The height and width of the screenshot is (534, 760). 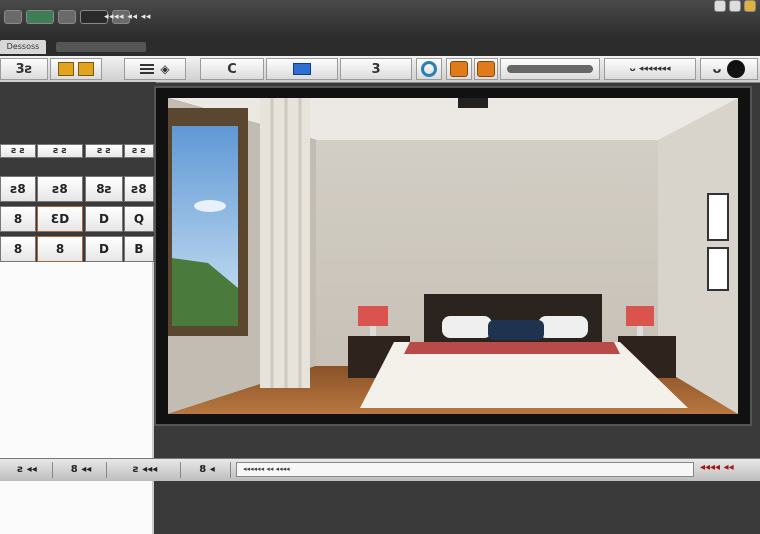 What do you see at coordinates (127, 17) in the screenshot?
I see `window-title: ◂◂◂◂ ◂◂ ◂◂` at bounding box center [127, 17].